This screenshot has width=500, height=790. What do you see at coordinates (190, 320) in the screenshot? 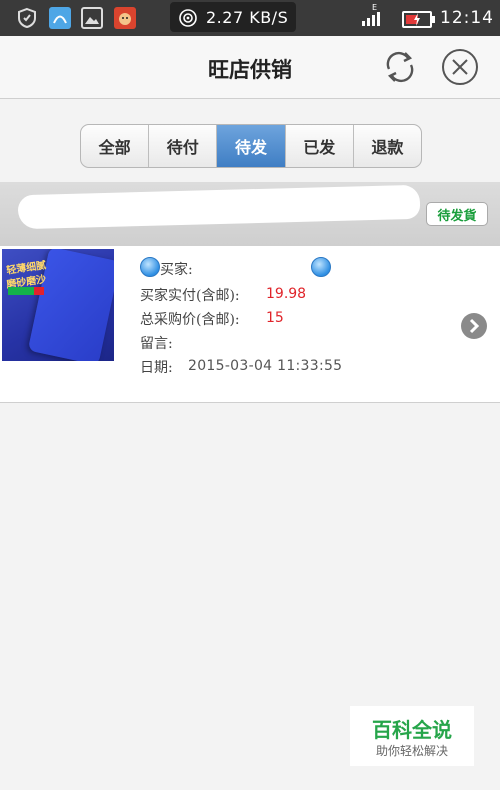
I see `total-purchase-label: 总采购价(含邮):` at bounding box center [190, 320].